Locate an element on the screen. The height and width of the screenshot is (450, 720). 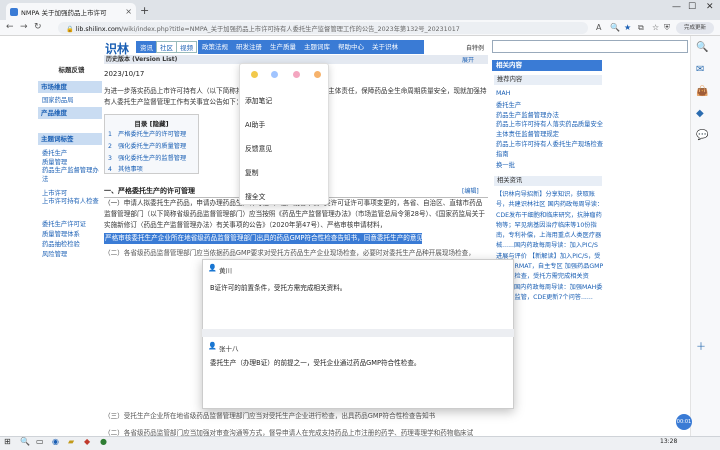
back-icon: ← is located at coordinates (10, 27).